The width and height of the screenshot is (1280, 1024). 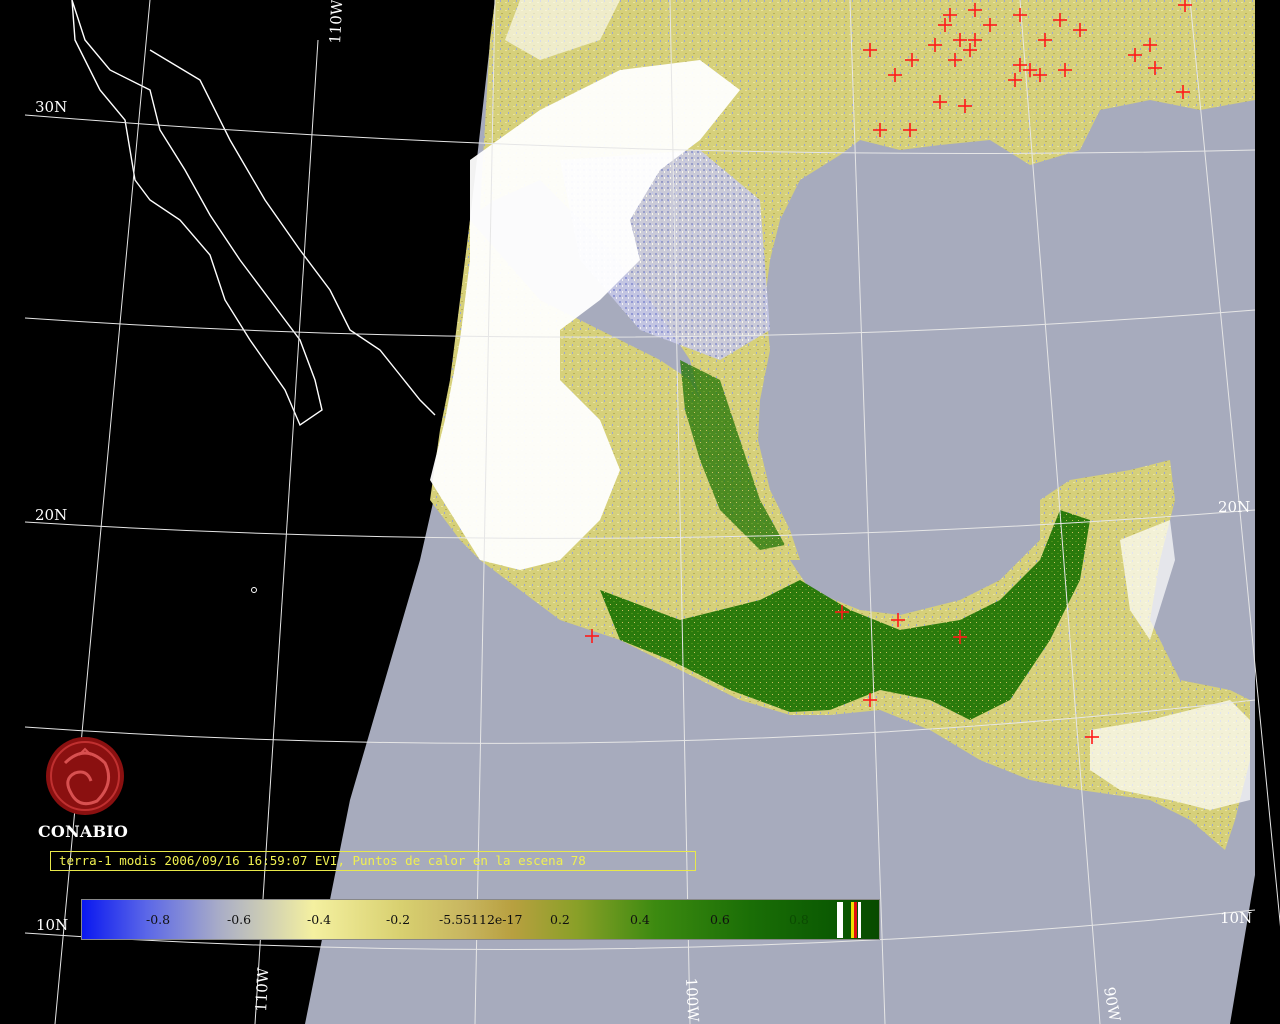 What do you see at coordinates (292, 232) in the screenshot?
I see `coastline-sonora` at bounding box center [292, 232].